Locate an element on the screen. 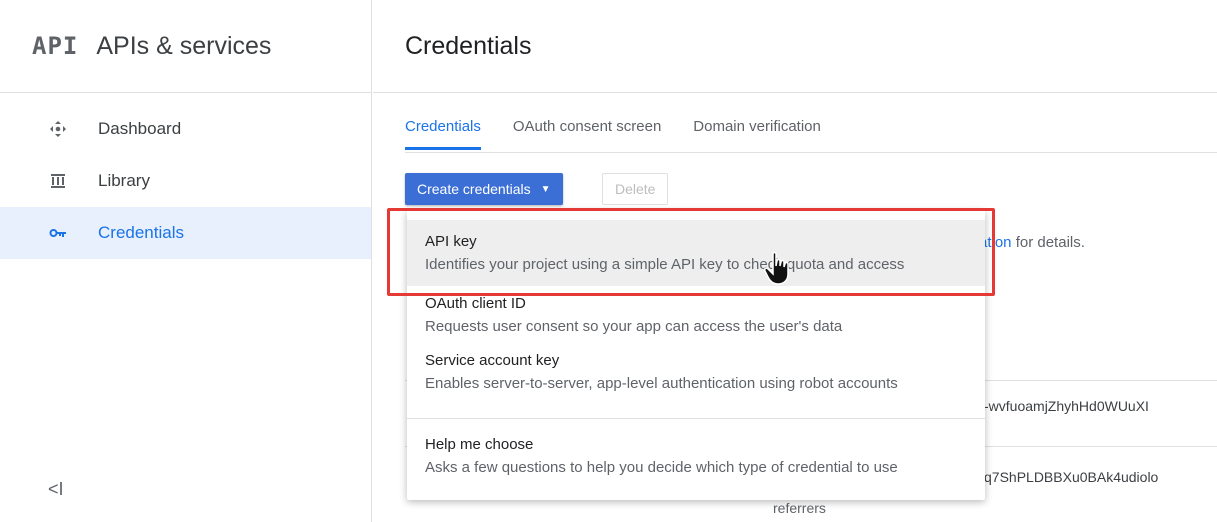 The height and width of the screenshot is (522, 1217). library-icon is located at coordinates (58, 181).